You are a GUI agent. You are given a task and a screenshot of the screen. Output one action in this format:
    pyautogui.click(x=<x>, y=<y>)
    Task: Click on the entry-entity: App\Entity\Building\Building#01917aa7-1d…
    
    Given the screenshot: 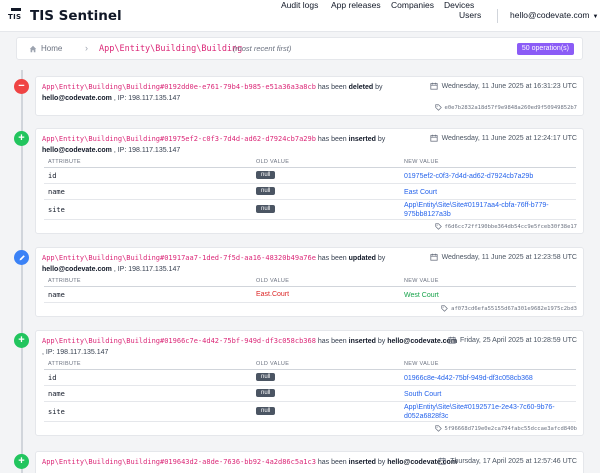 What is the action you would take?
    pyautogui.click(x=179, y=258)
    